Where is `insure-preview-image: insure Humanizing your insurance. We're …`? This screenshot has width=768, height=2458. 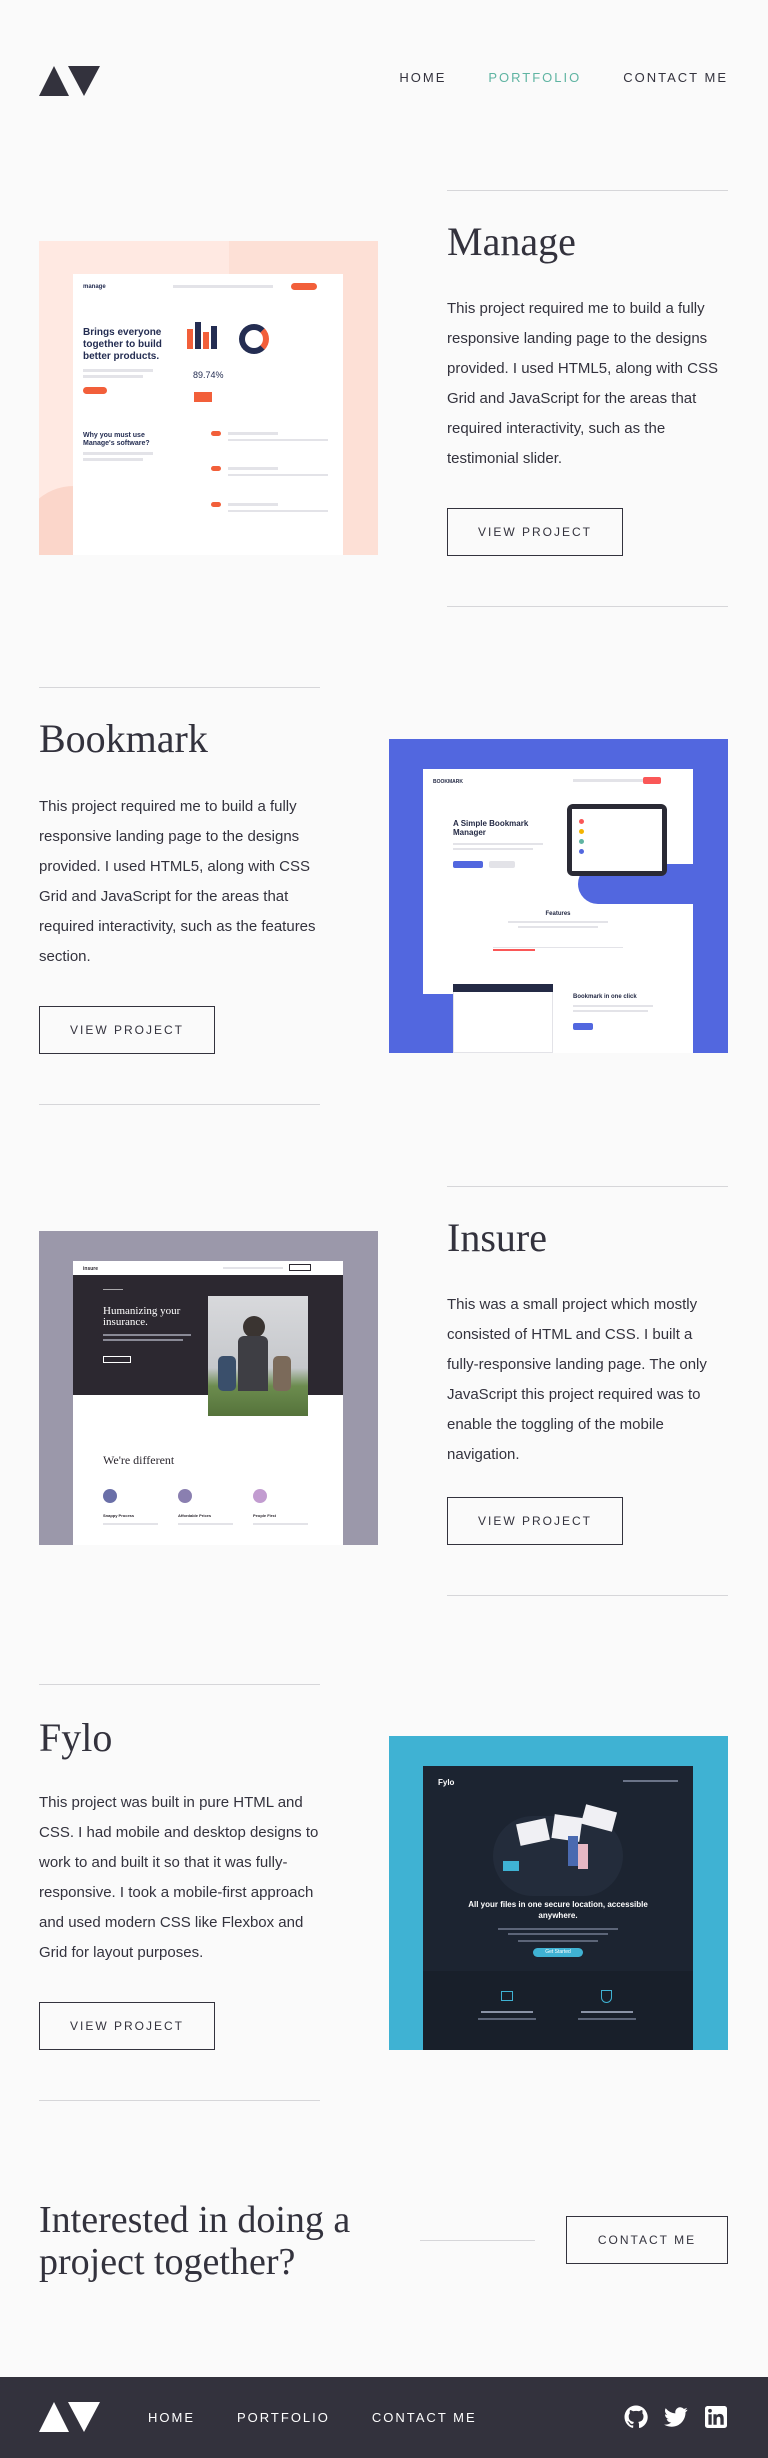
insure-preview-image: insure Humanizing your insurance. We're … is located at coordinates (208, 1388).